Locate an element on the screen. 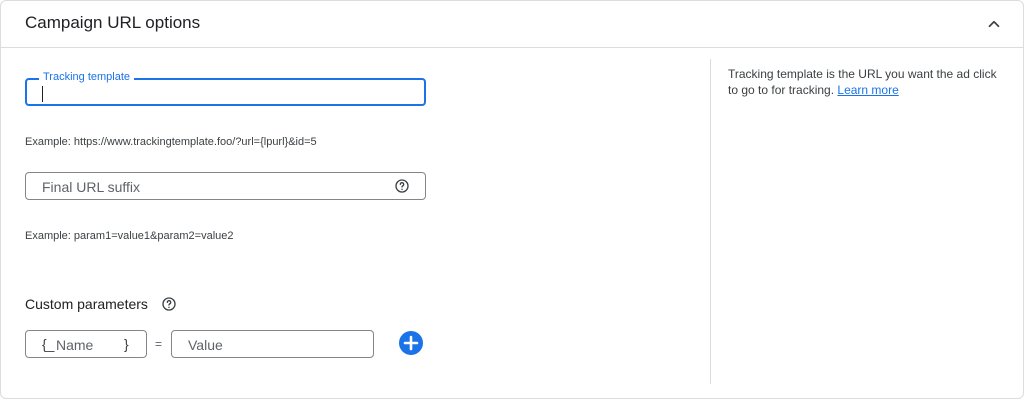 The image size is (1024, 399). add-parameter-button is located at coordinates (411, 343).